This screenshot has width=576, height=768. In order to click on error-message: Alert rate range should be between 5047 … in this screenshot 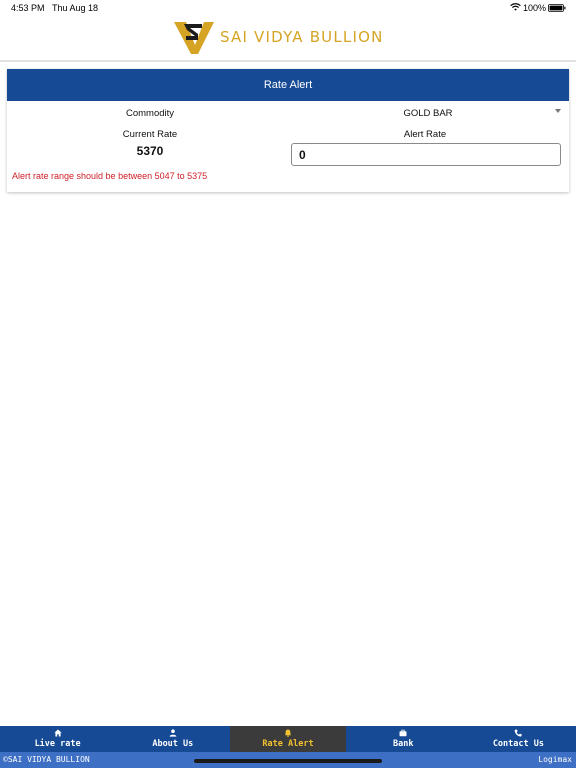, I will do `click(110, 176)`.